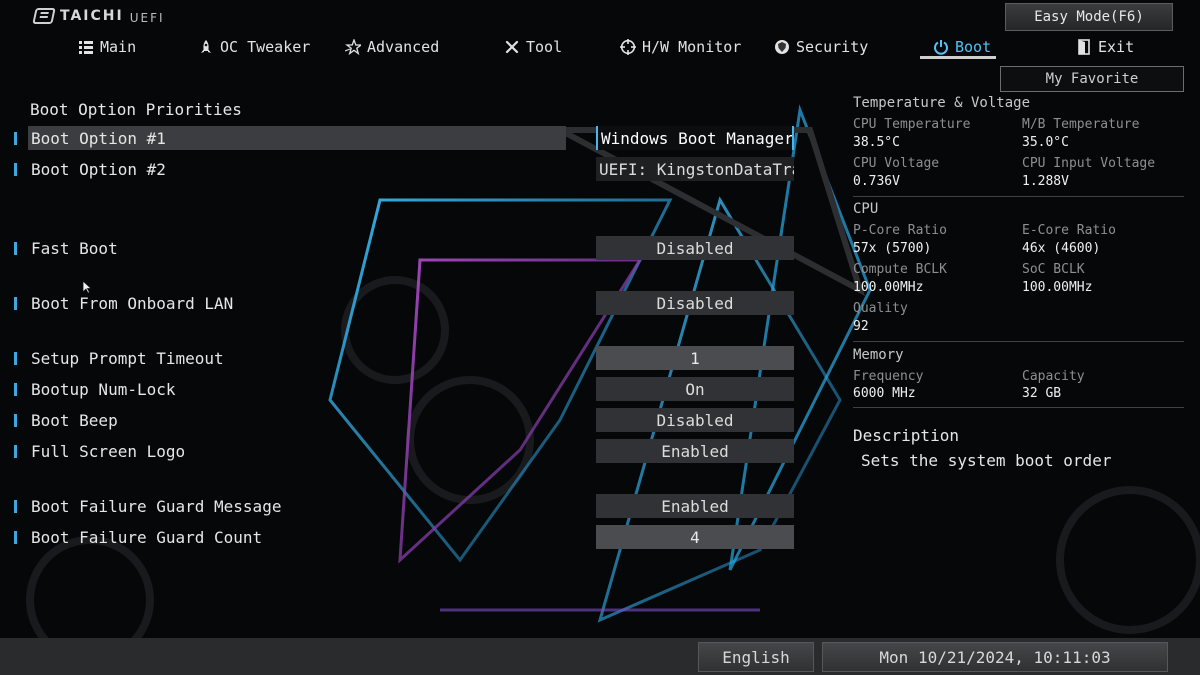 The height and width of the screenshot is (675, 1200). I want to click on tools-icon, so click(512, 47).